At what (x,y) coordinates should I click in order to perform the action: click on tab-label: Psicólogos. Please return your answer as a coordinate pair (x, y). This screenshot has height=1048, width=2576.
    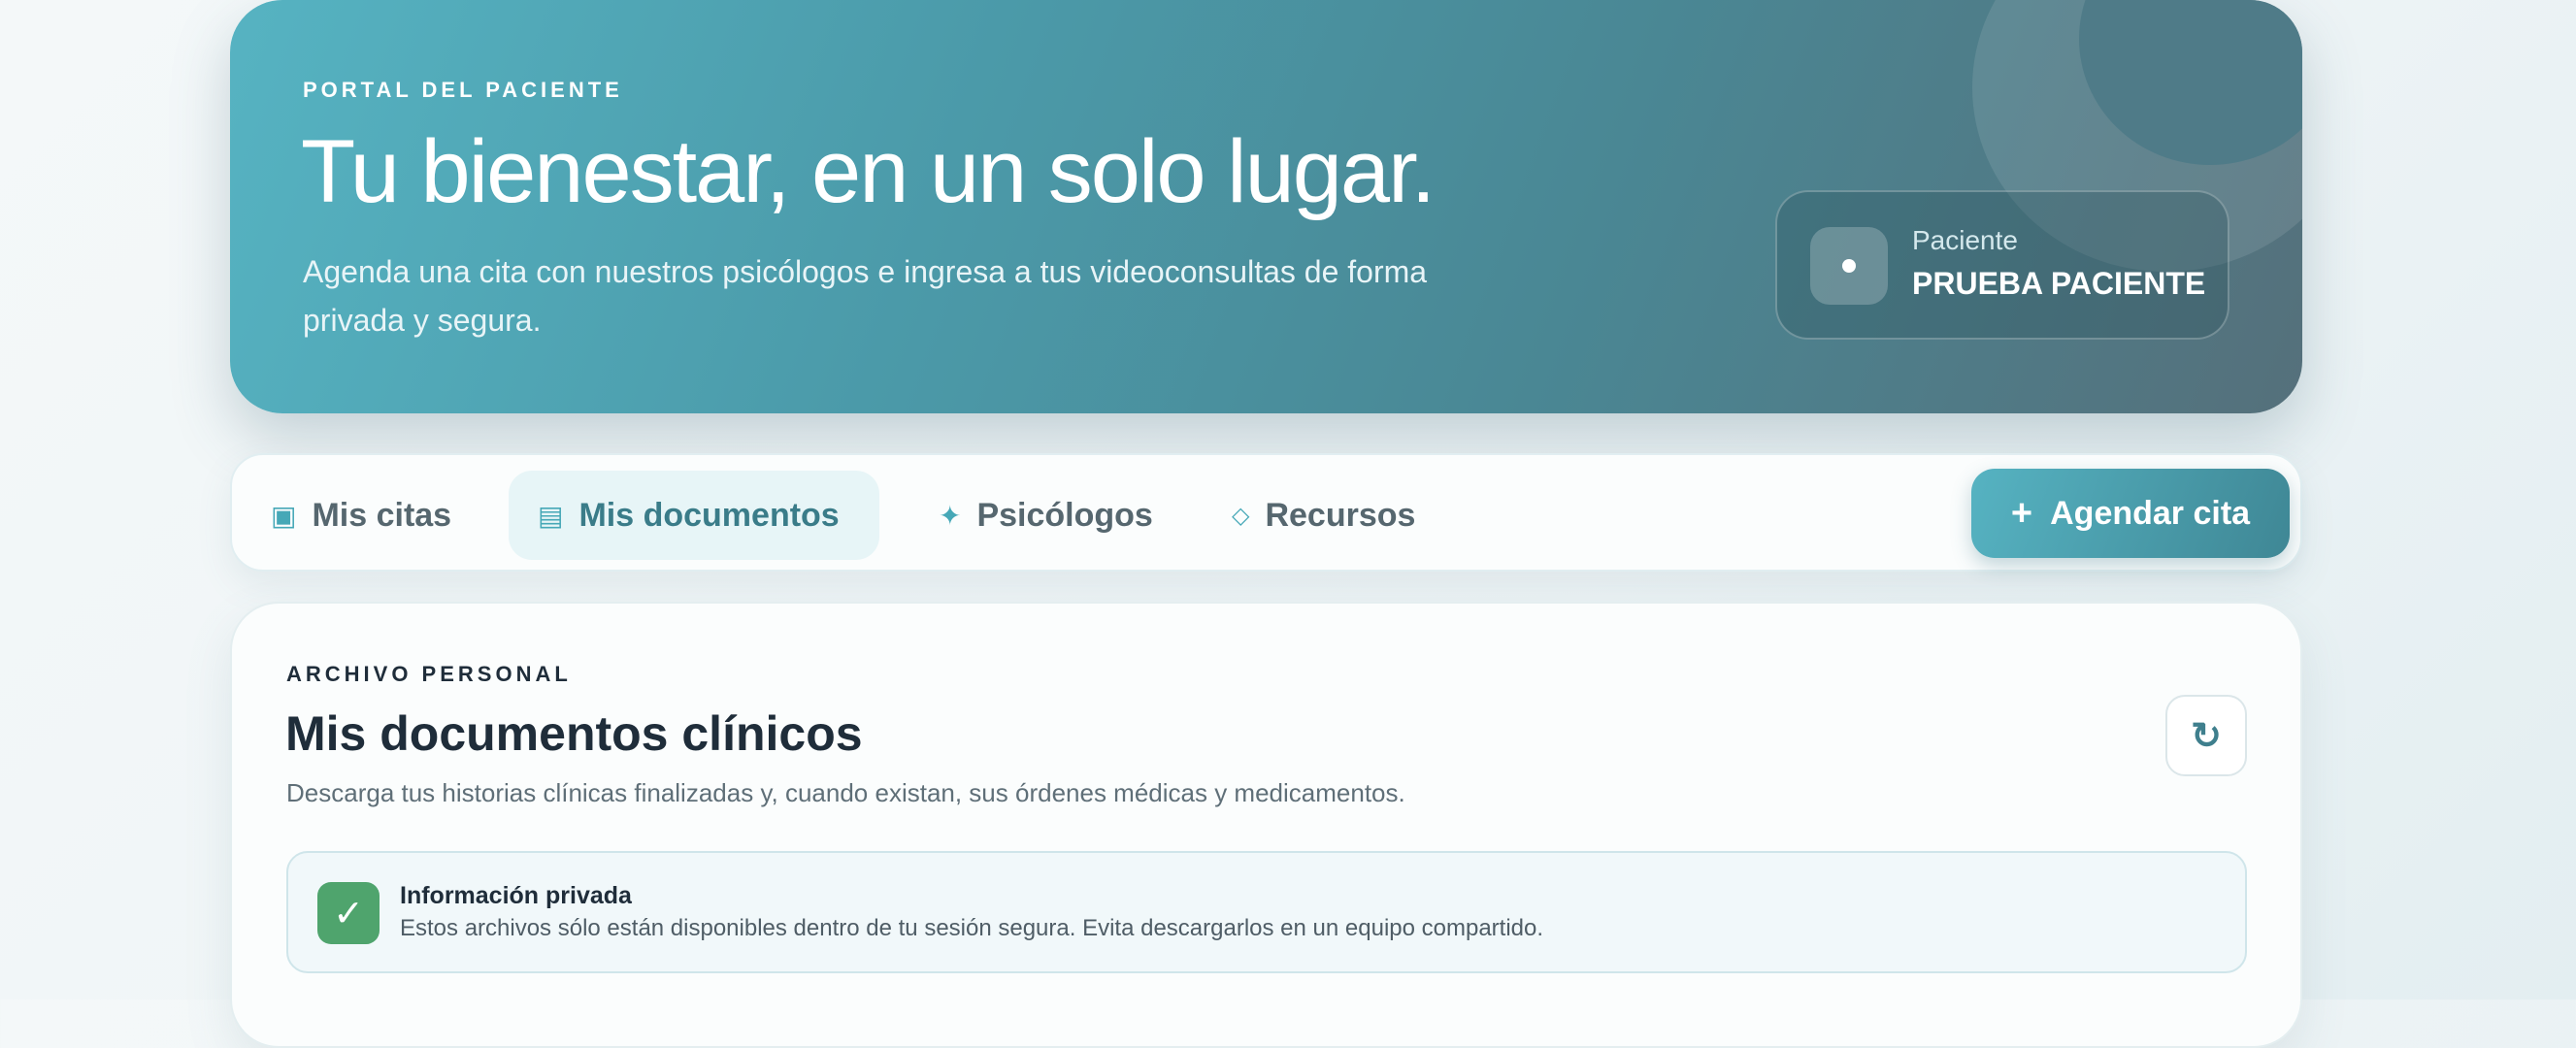
    Looking at the image, I should click on (1064, 515).